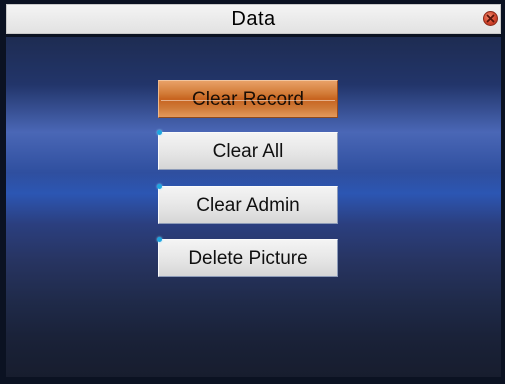 The height and width of the screenshot is (384, 505). I want to click on clear-all-label: Clear All, so click(248, 151).